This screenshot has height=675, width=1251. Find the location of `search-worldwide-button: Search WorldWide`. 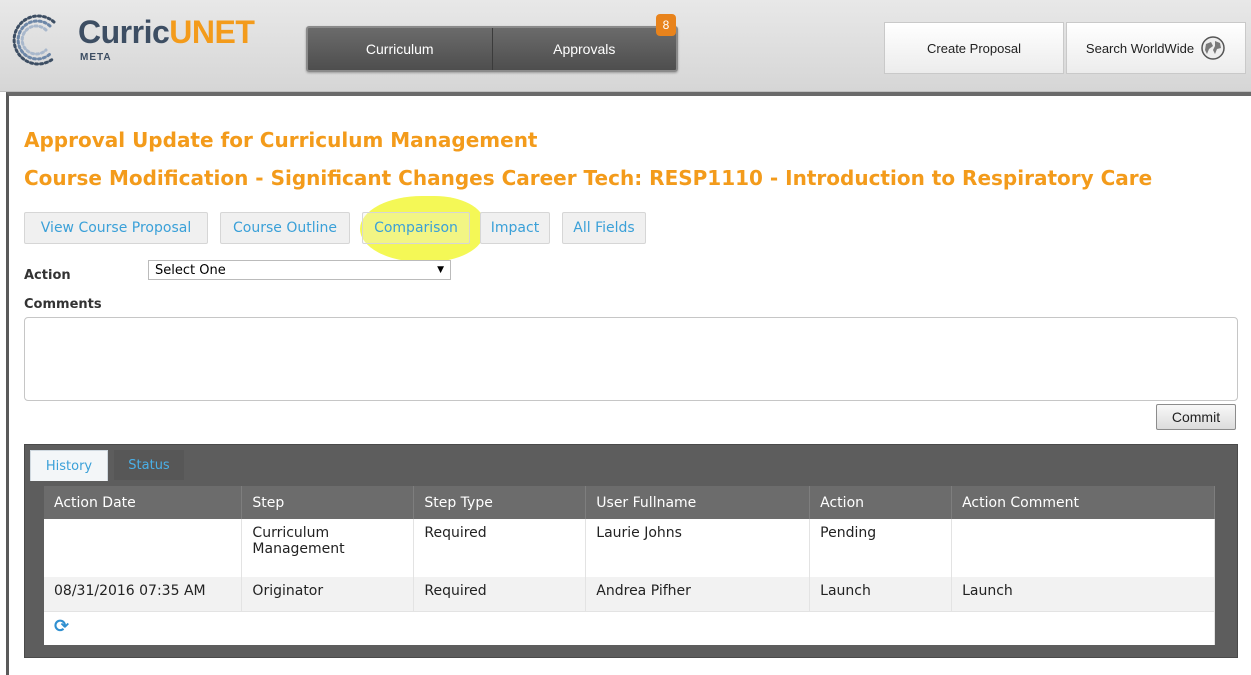

search-worldwide-button: Search WorldWide is located at coordinates (1156, 48).